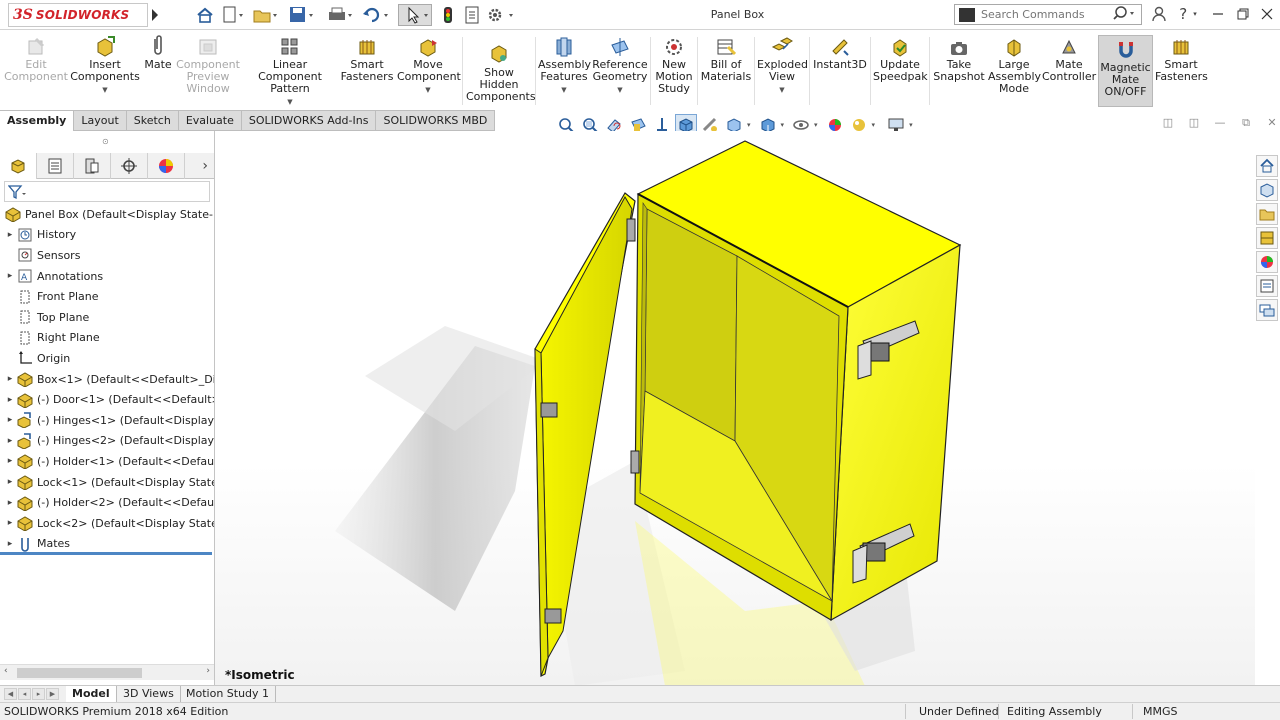  Describe the element at coordinates (1125, 71) in the screenshot. I see `magnetic-mate-toggle-button: Magnetic Mate ON/OFF` at that location.